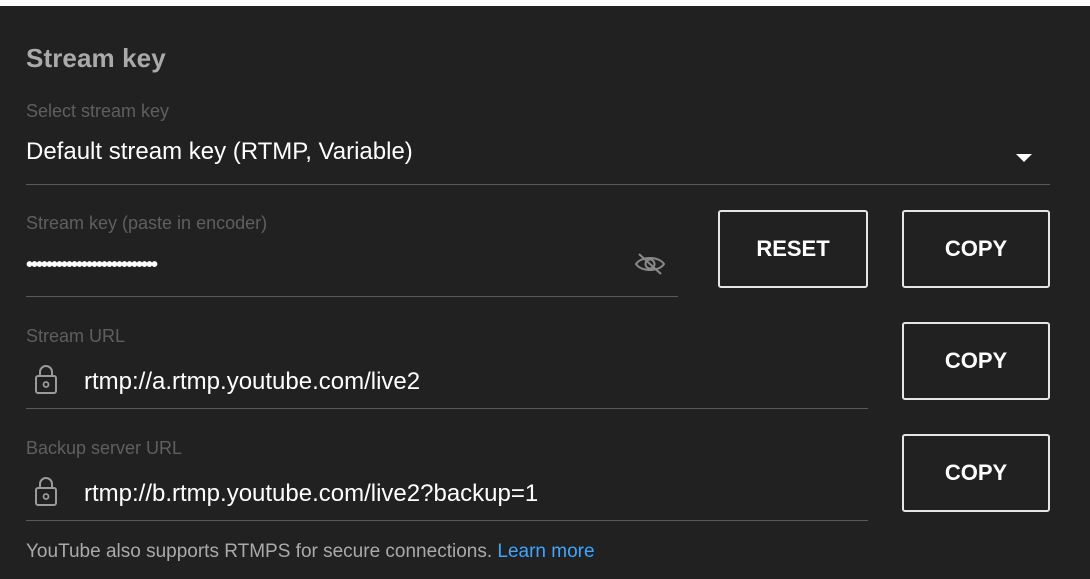  Describe the element at coordinates (545, 551) in the screenshot. I see `learn-more-link: Learn more` at that location.